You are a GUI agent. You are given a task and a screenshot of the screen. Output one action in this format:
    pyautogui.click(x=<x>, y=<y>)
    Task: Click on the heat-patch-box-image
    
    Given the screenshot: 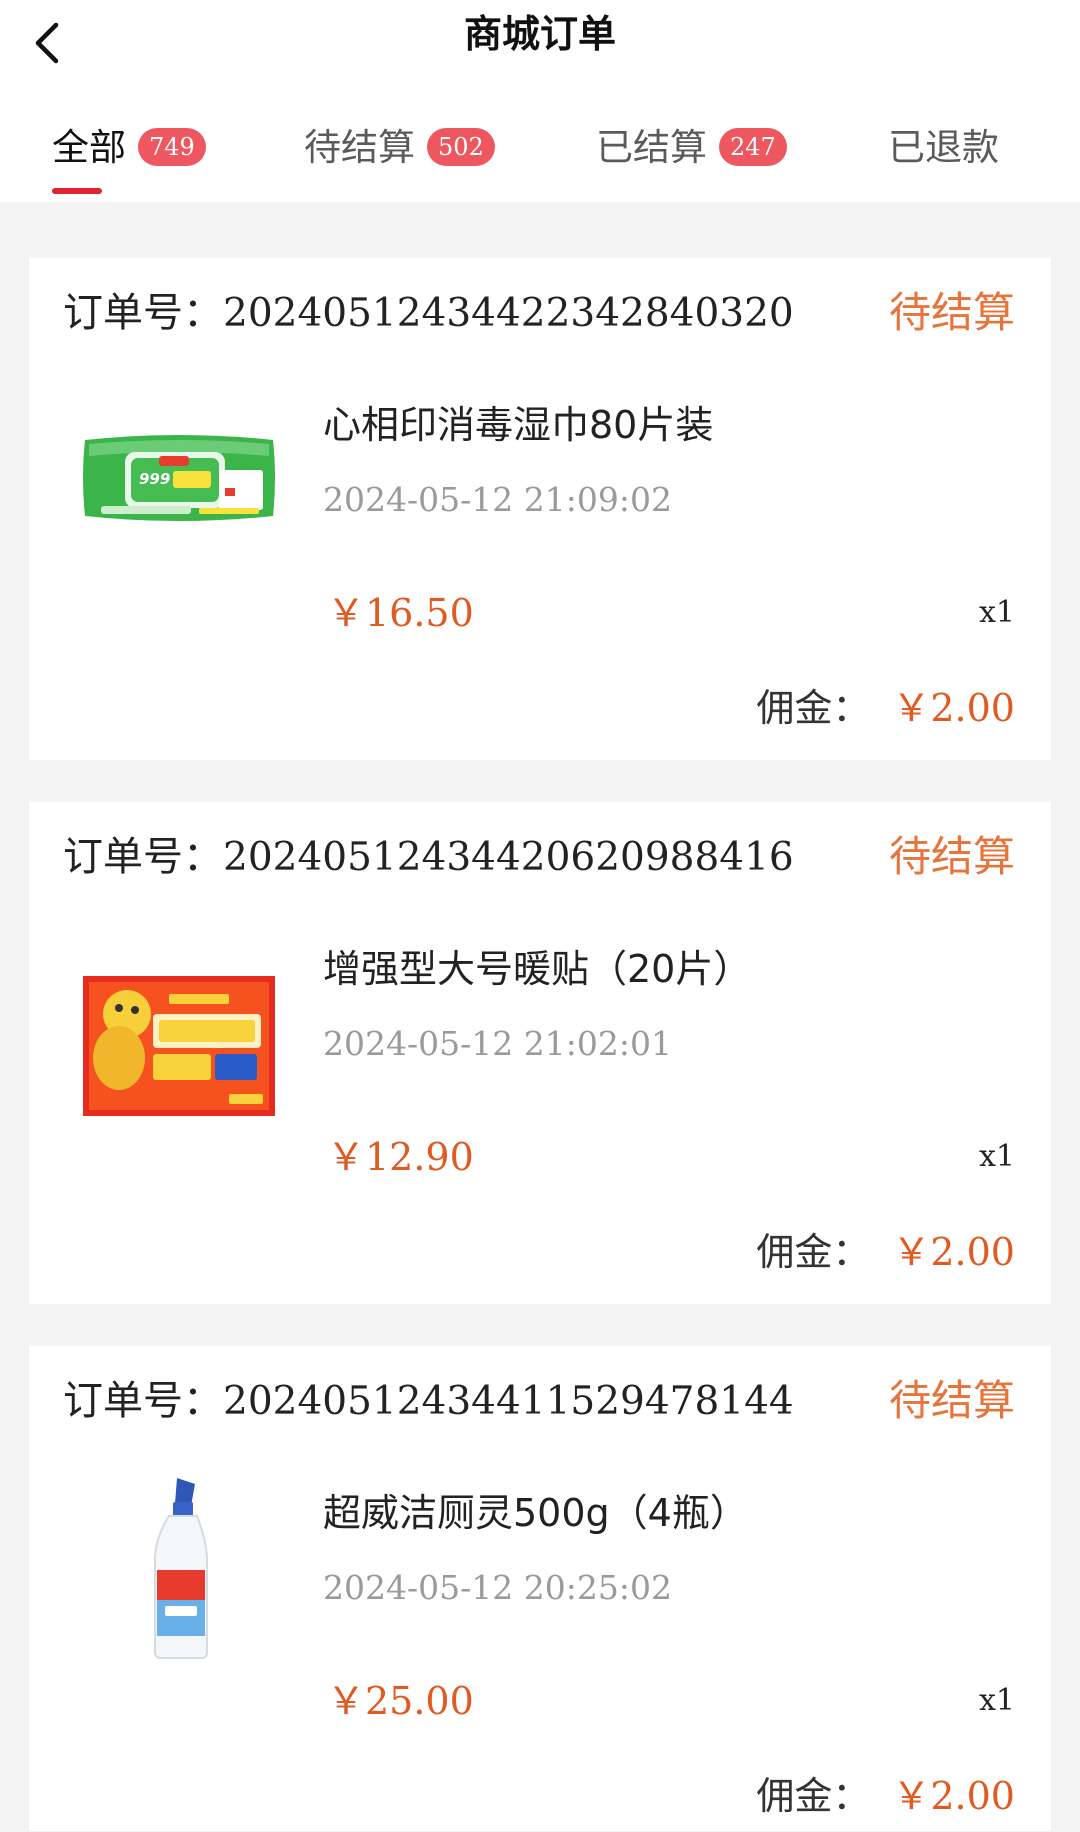 What is the action you would take?
    pyautogui.click(x=179, y=1046)
    